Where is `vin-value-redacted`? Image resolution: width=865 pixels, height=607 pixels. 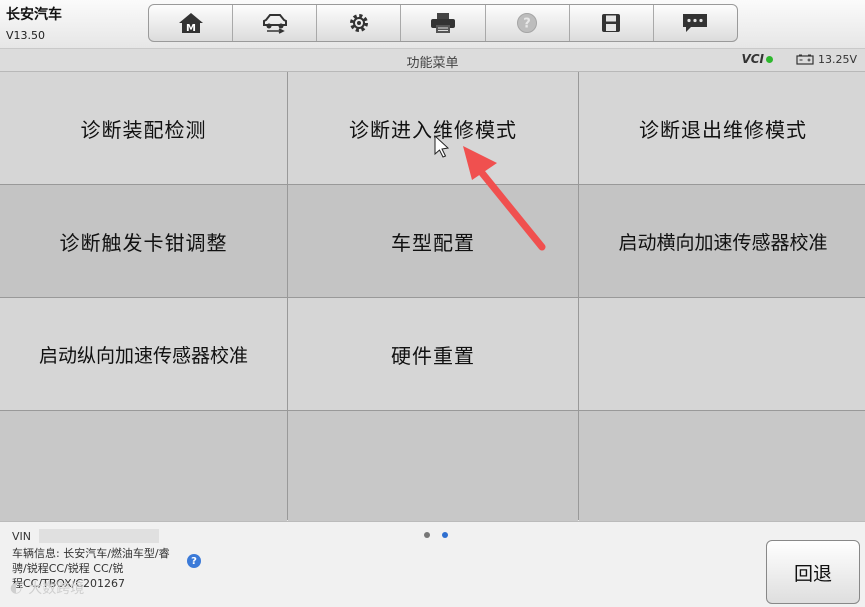
vin-value-redacted is located at coordinates (99, 536).